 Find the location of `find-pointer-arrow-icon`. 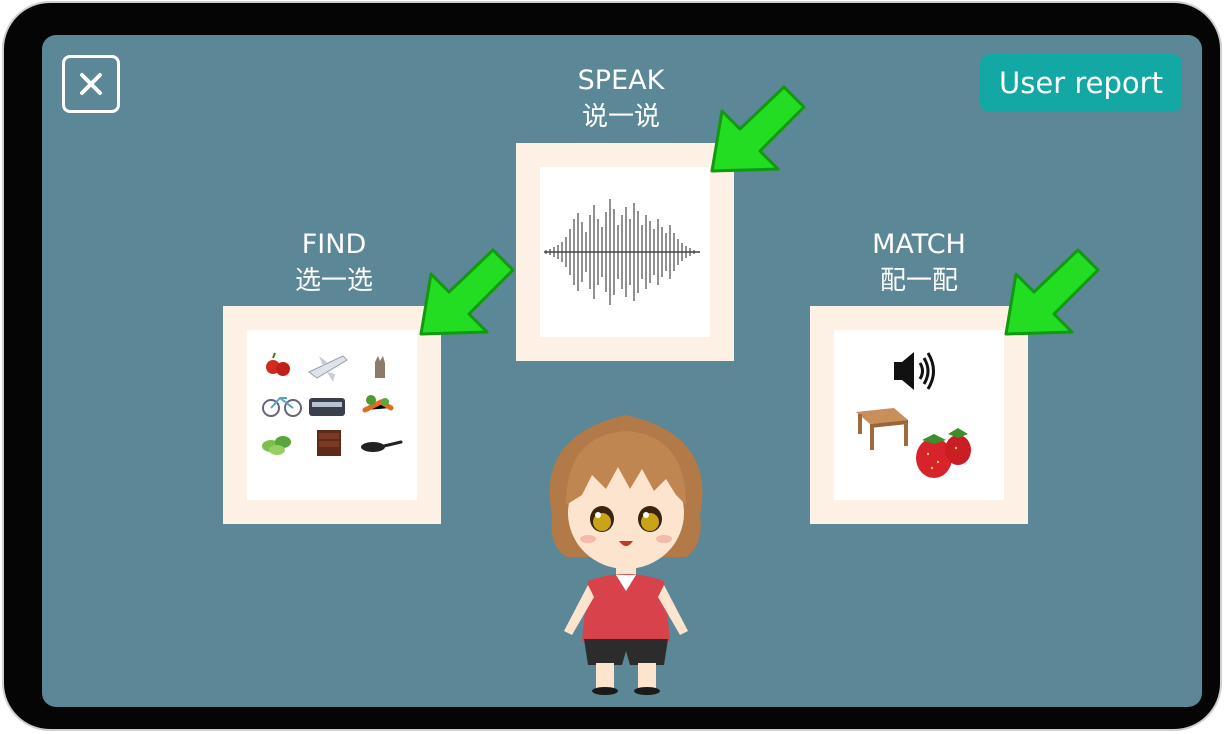

find-pointer-arrow-icon is located at coordinates (467, 292).